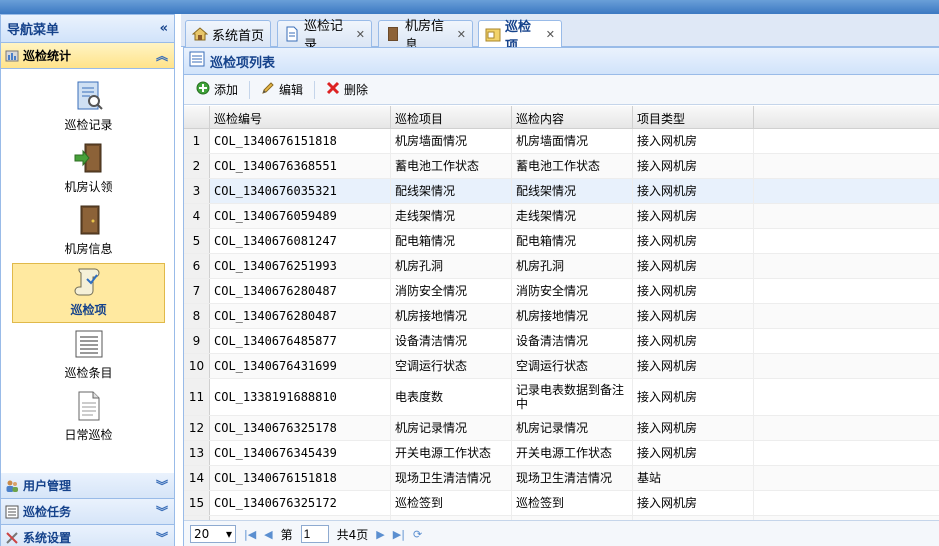  What do you see at coordinates (88, 107) in the screenshot?
I see `nav-item-inspection-record: 巡检记录` at bounding box center [88, 107].